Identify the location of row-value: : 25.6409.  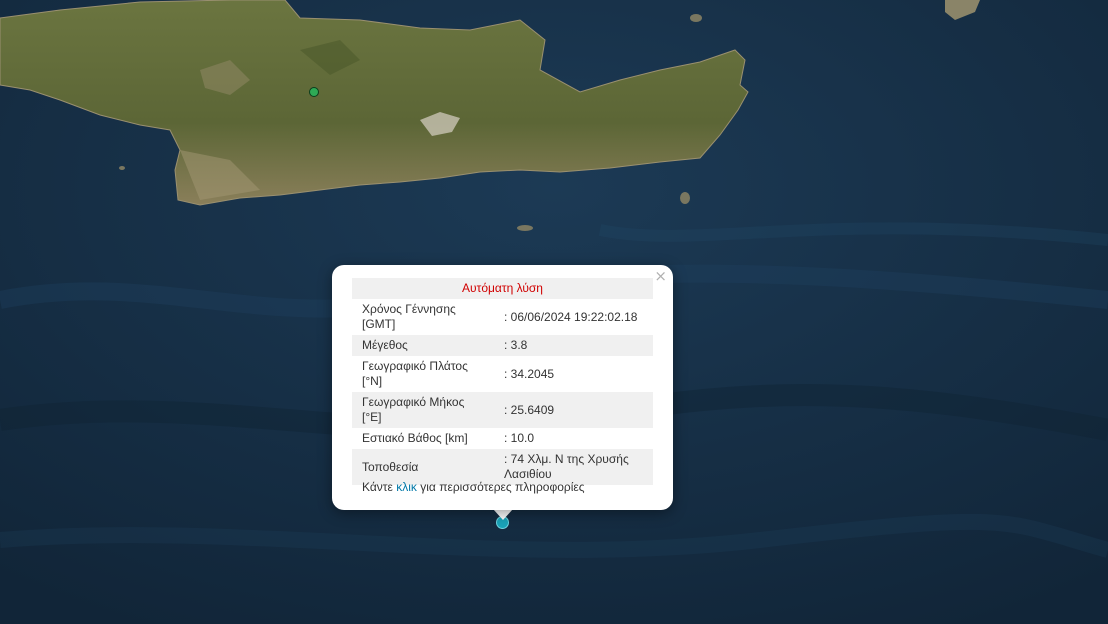
(568, 410).